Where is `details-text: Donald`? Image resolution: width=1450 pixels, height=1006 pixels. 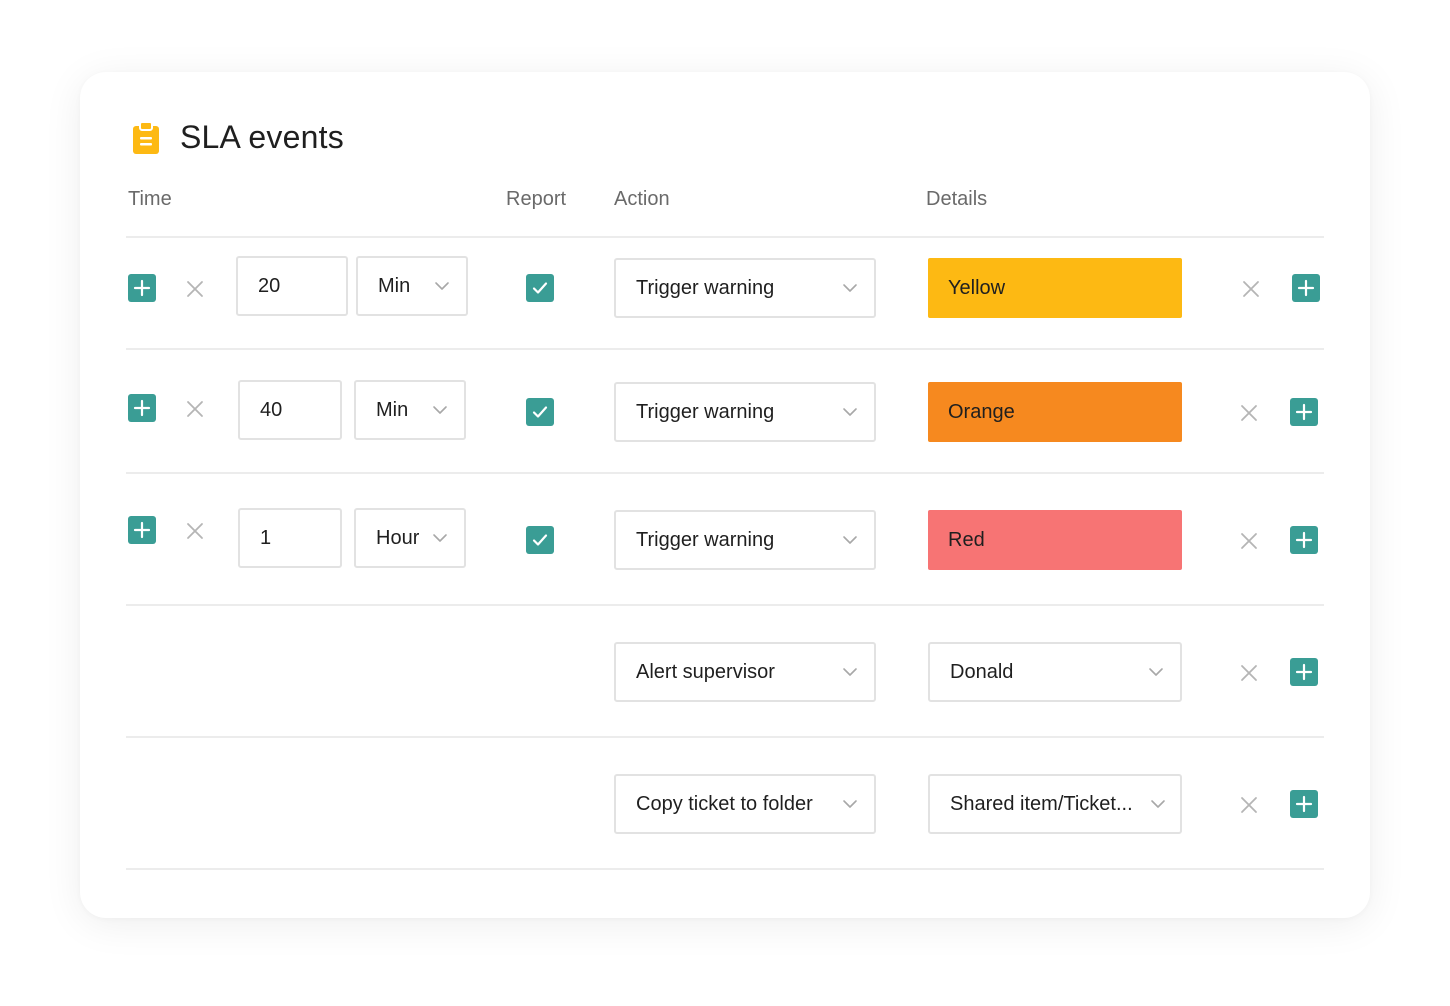 details-text: Donald is located at coordinates (982, 671).